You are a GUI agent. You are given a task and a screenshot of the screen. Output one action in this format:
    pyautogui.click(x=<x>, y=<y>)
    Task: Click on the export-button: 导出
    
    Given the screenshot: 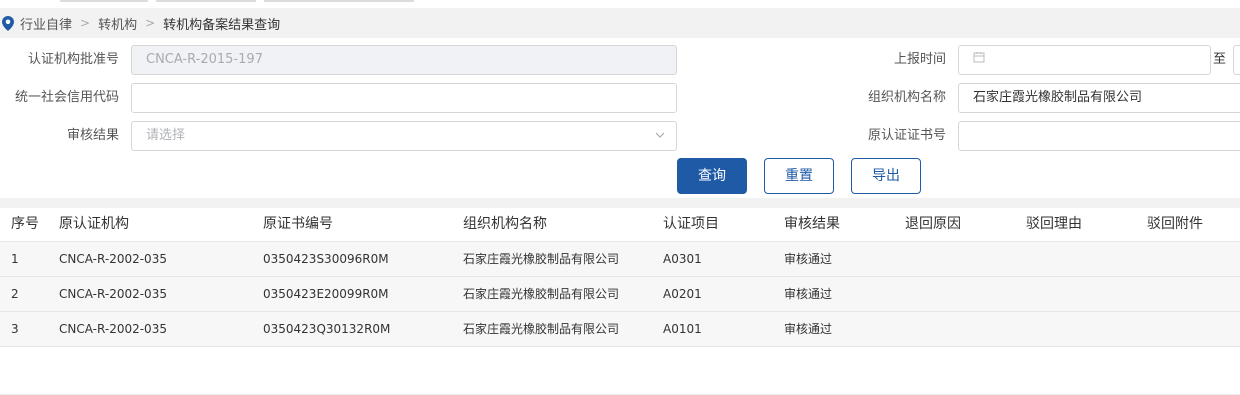 What is the action you would take?
    pyautogui.click(x=886, y=176)
    